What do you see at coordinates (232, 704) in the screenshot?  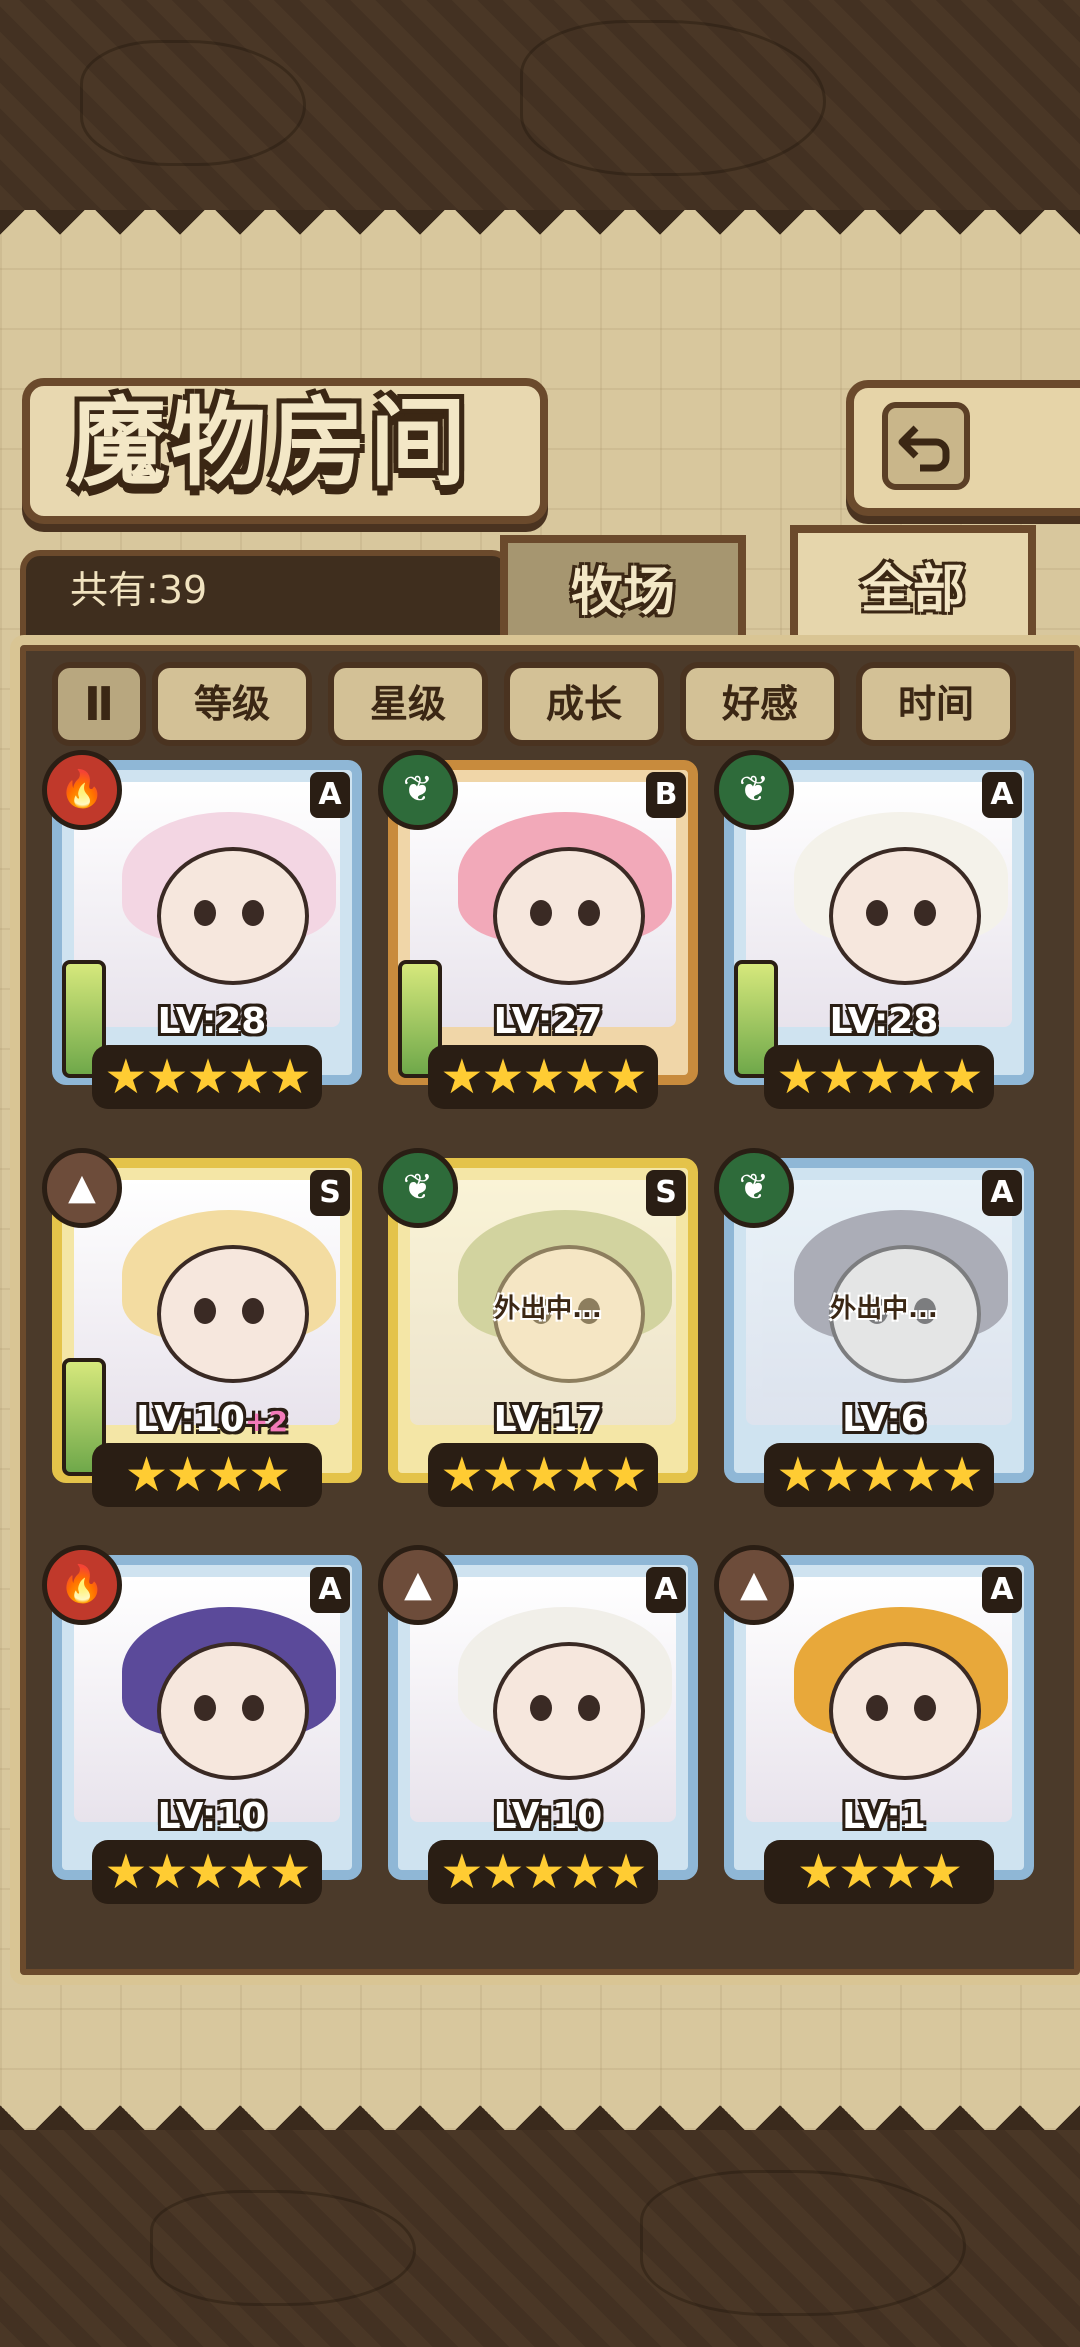 I see `sort-level-button: 等级` at bounding box center [232, 704].